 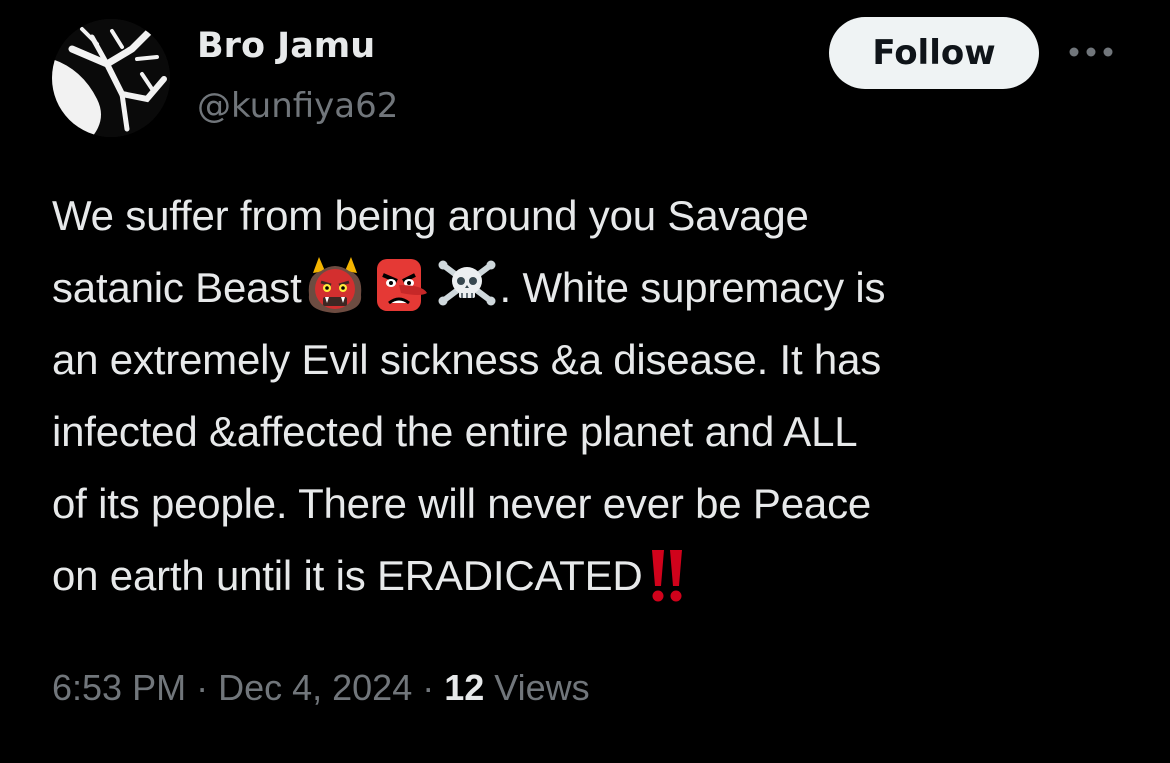 I want to click on more-dots-icon, so click(x=1091, y=52).